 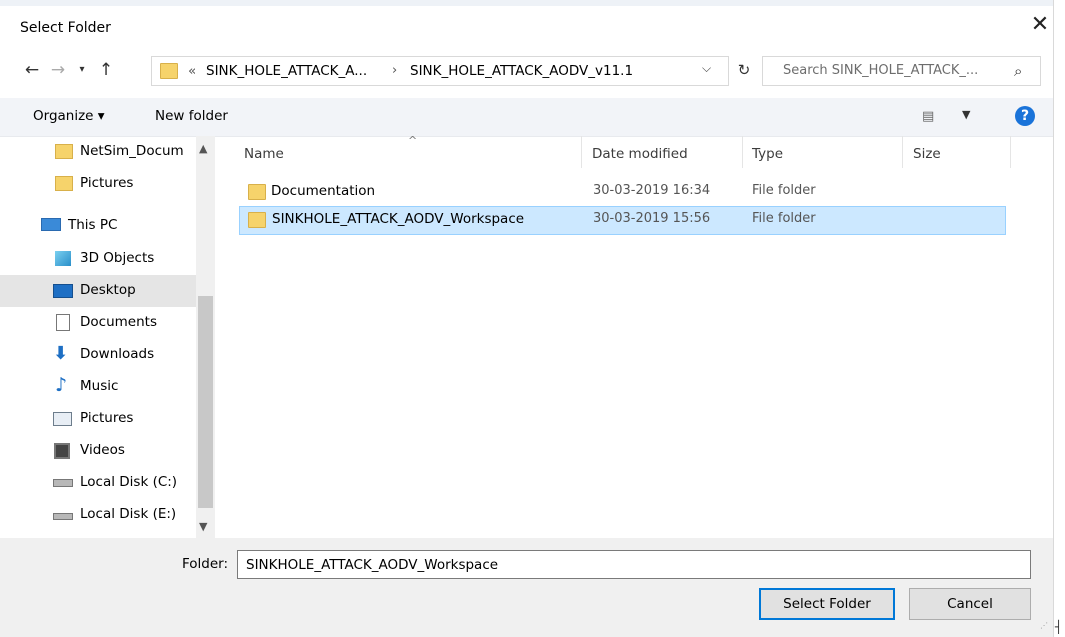 I want to click on forward-arrow-icon: →, so click(x=58, y=70).